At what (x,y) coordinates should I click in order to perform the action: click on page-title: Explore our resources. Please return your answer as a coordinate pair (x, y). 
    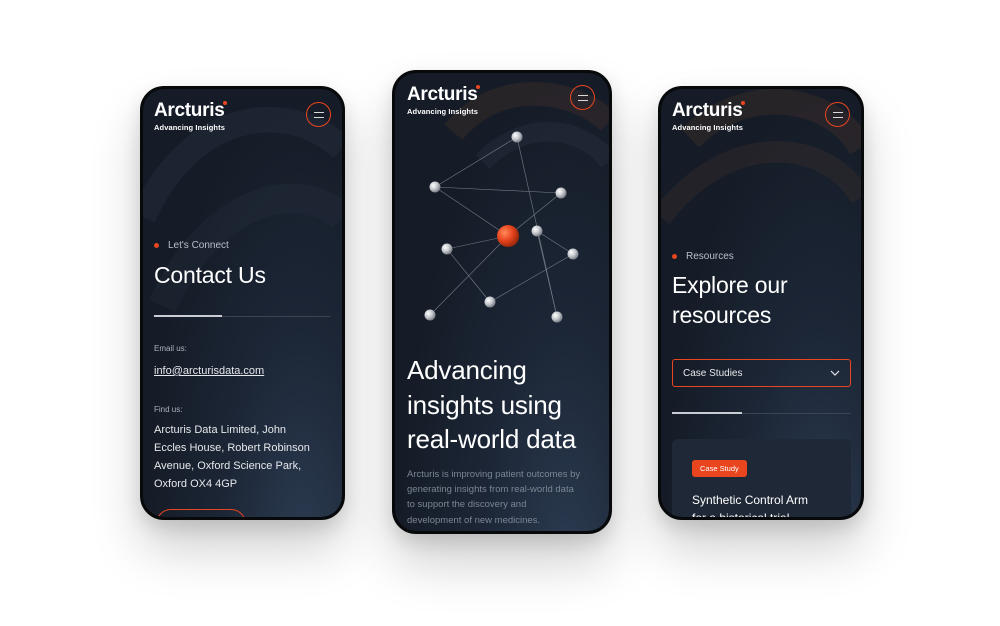
    Looking at the image, I should click on (730, 301).